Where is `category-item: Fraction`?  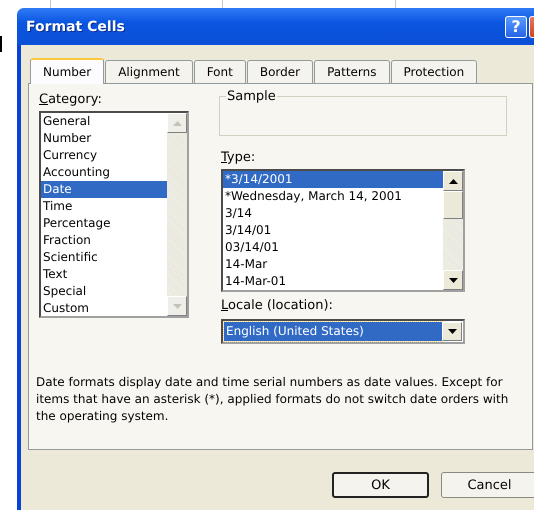 category-item: Fraction is located at coordinates (104, 240).